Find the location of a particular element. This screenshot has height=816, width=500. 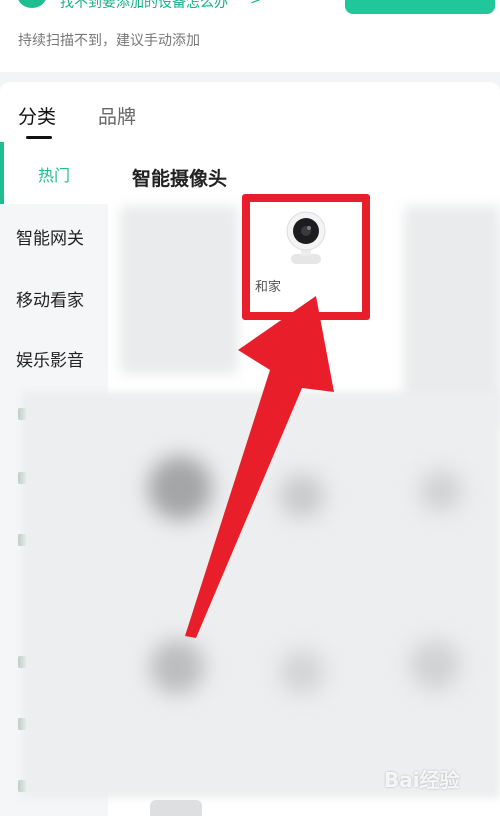

section-title: 智能摄像头 is located at coordinates (180, 179).